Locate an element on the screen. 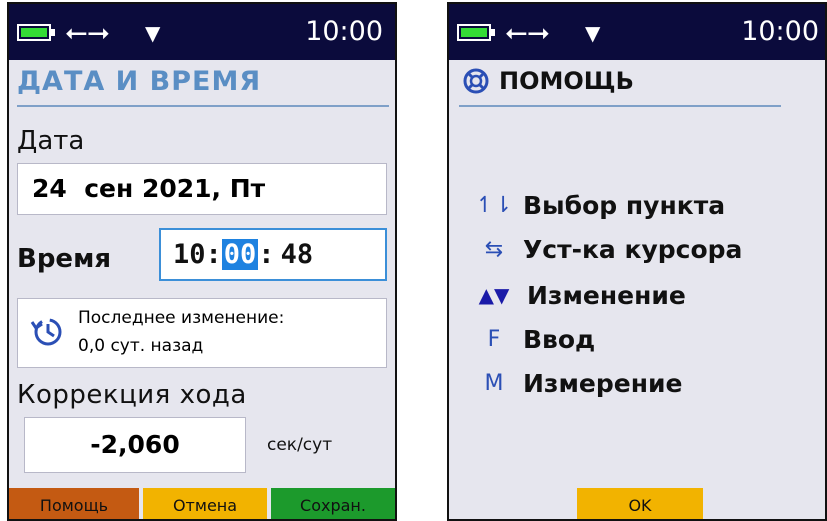 The image size is (827, 521). up-down-triangles-icon: ▲▼ is located at coordinates (494, 295).